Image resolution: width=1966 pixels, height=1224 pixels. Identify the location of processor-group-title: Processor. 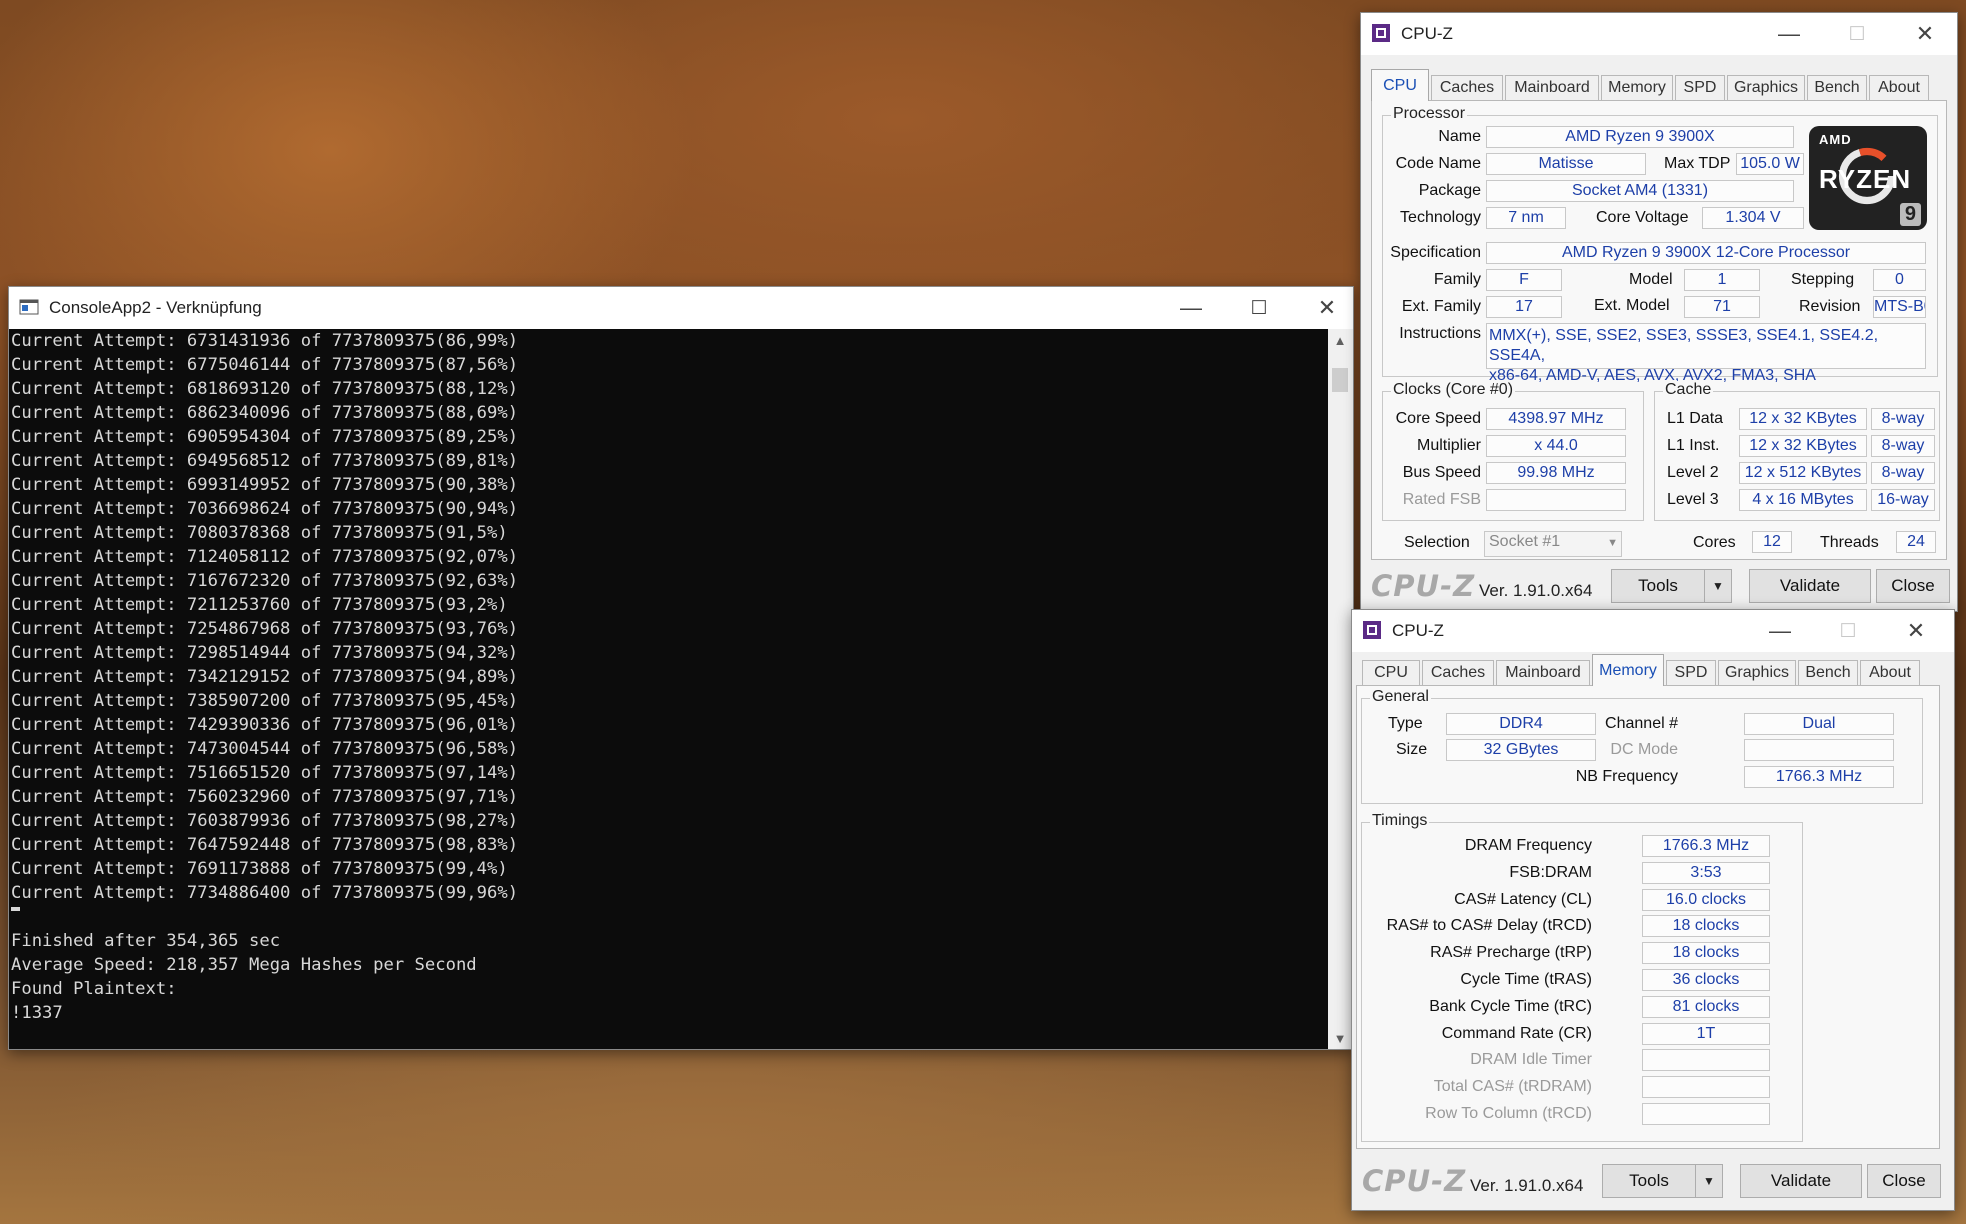
(1429, 114).